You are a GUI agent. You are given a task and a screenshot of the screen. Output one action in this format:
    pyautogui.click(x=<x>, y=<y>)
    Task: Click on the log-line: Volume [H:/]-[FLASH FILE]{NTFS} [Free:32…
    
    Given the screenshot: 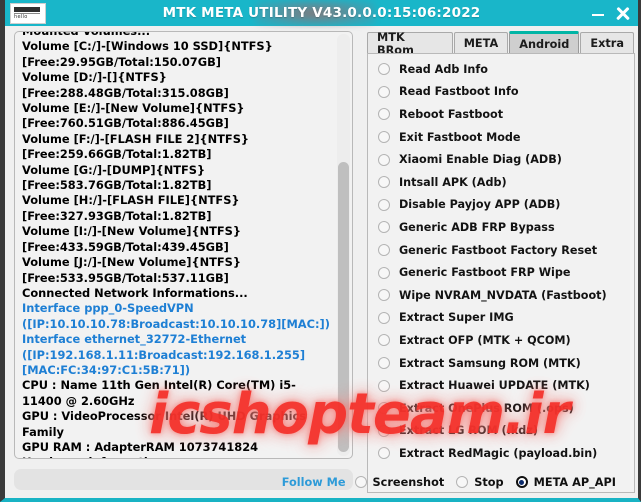 What is the action you would take?
    pyautogui.click(x=131, y=208)
    